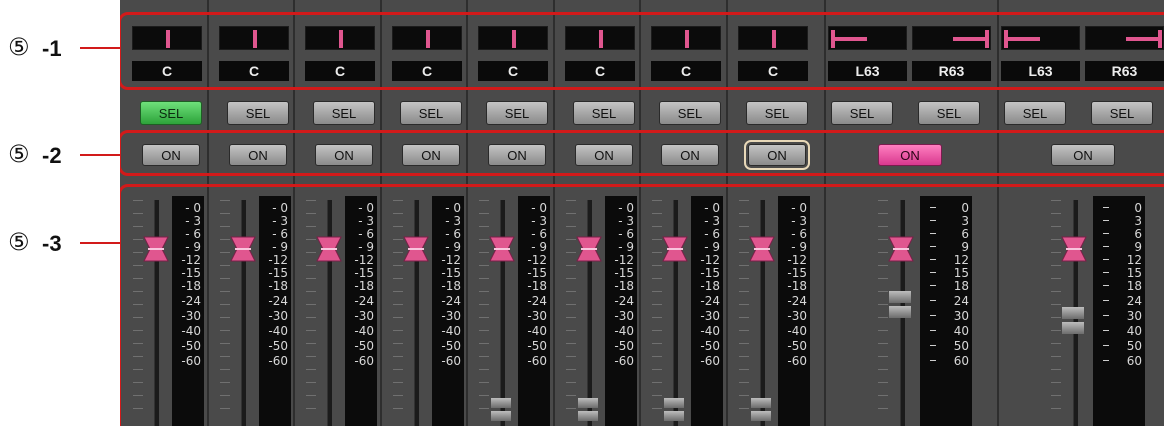 The height and width of the screenshot is (426, 1164). I want to click on callout-suffix: -1, so click(52, 48).